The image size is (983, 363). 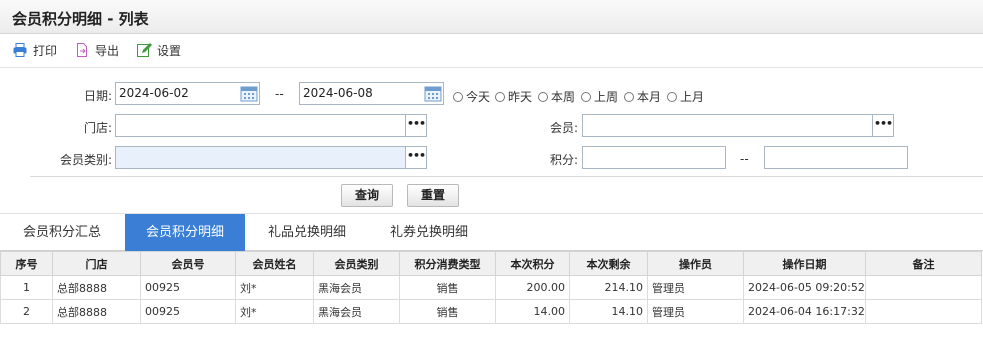 What do you see at coordinates (642, 96) in the screenshot?
I see `radio-this-month: 本月` at bounding box center [642, 96].